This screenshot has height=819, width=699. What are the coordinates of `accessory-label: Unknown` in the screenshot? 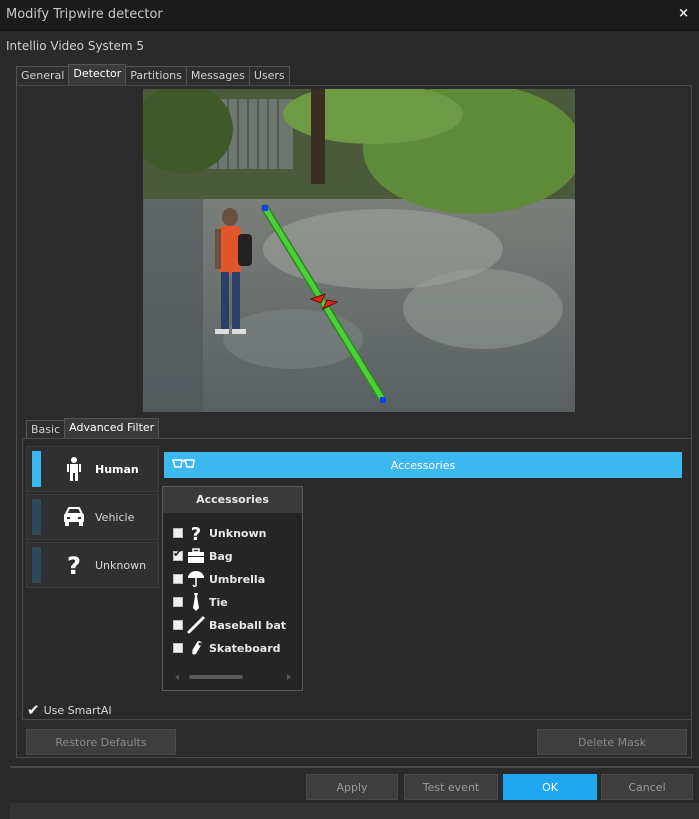 It's located at (238, 533).